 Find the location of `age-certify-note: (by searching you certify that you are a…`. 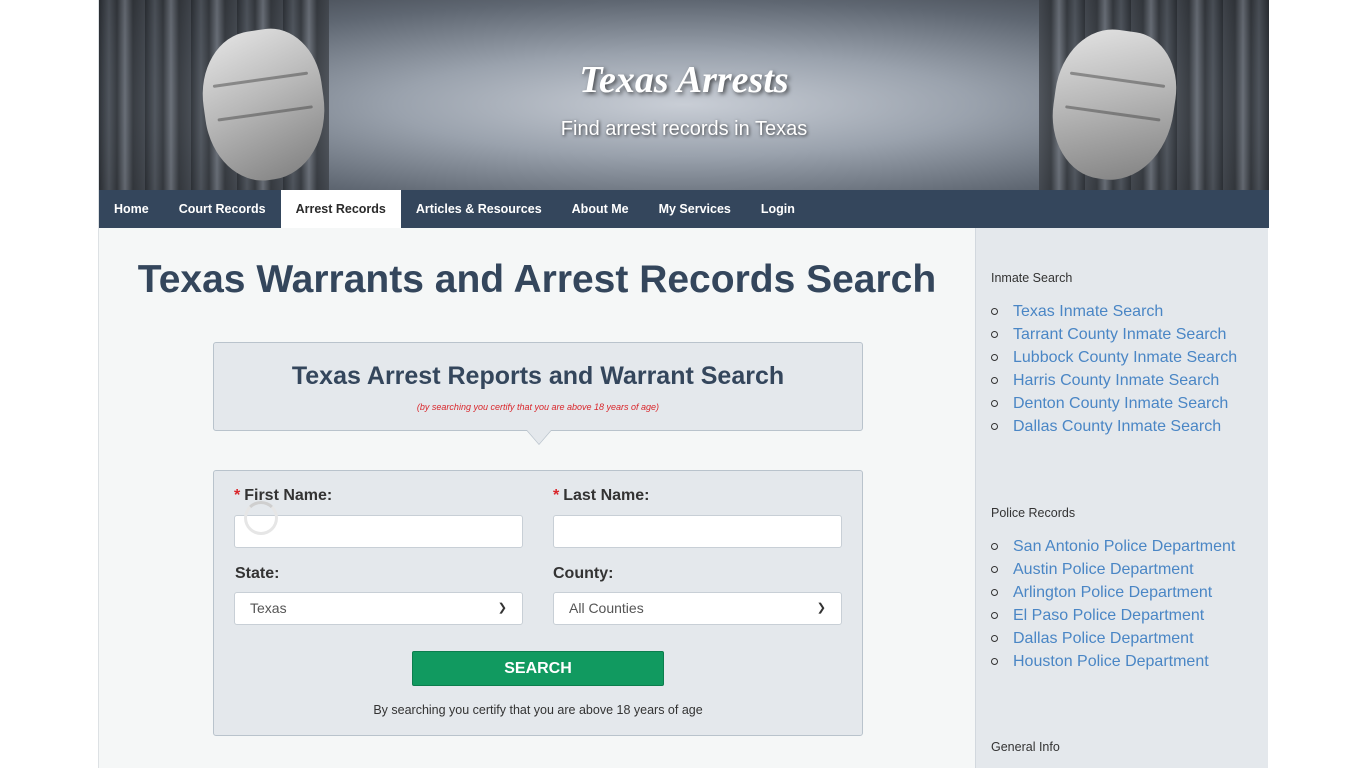

age-certify-note: (by searching you certify that you are a… is located at coordinates (538, 407).